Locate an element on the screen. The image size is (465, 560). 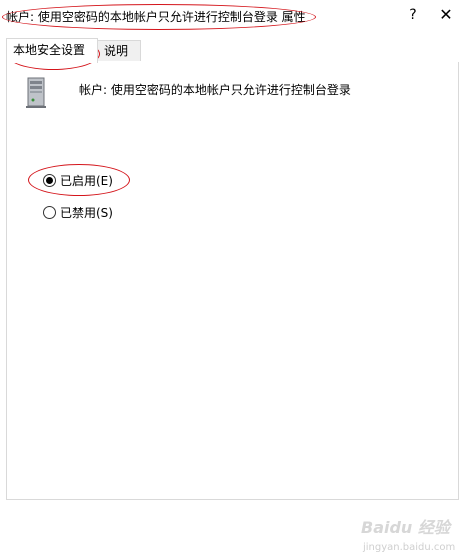
title-bar: 帐户: 使用空密码的本地帐户只允许进行控制台登录 属性 ? ✕ is located at coordinates (232, 15).